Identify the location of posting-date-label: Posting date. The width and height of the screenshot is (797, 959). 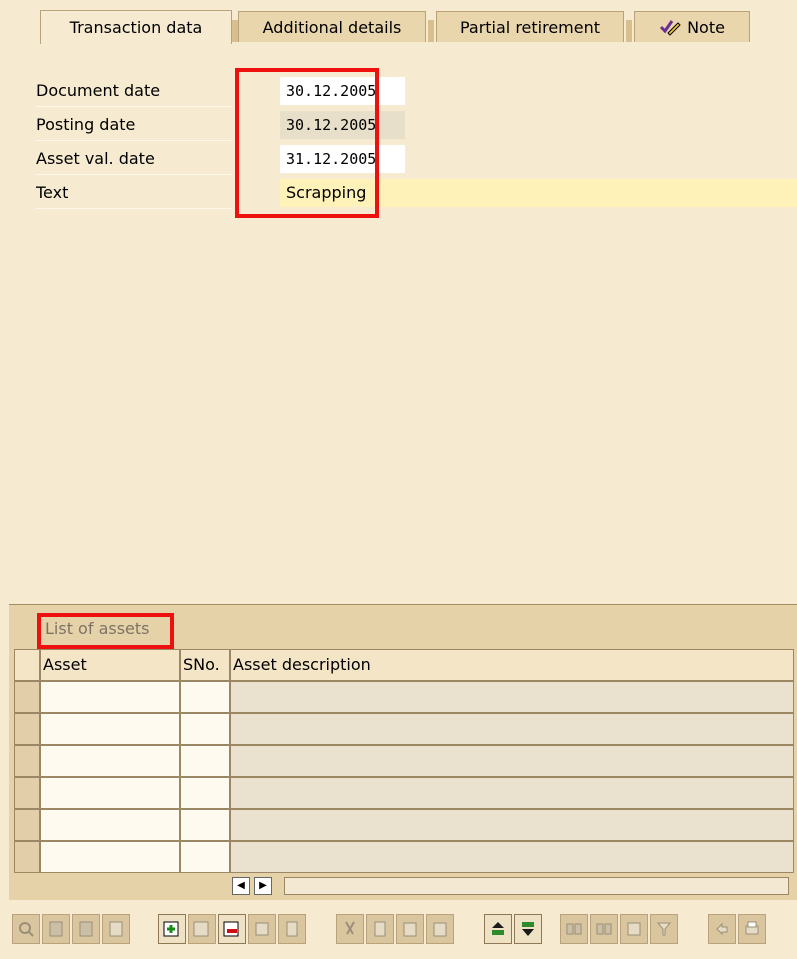
(134, 125).